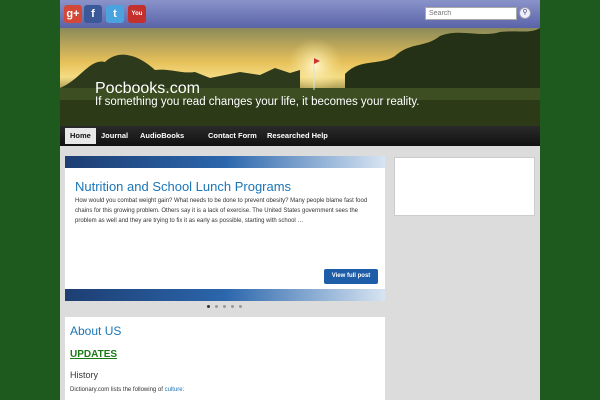 The height and width of the screenshot is (400, 600). Describe the element at coordinates (225, 162) in the screenshot. I see `slider-top-bar` at that location.